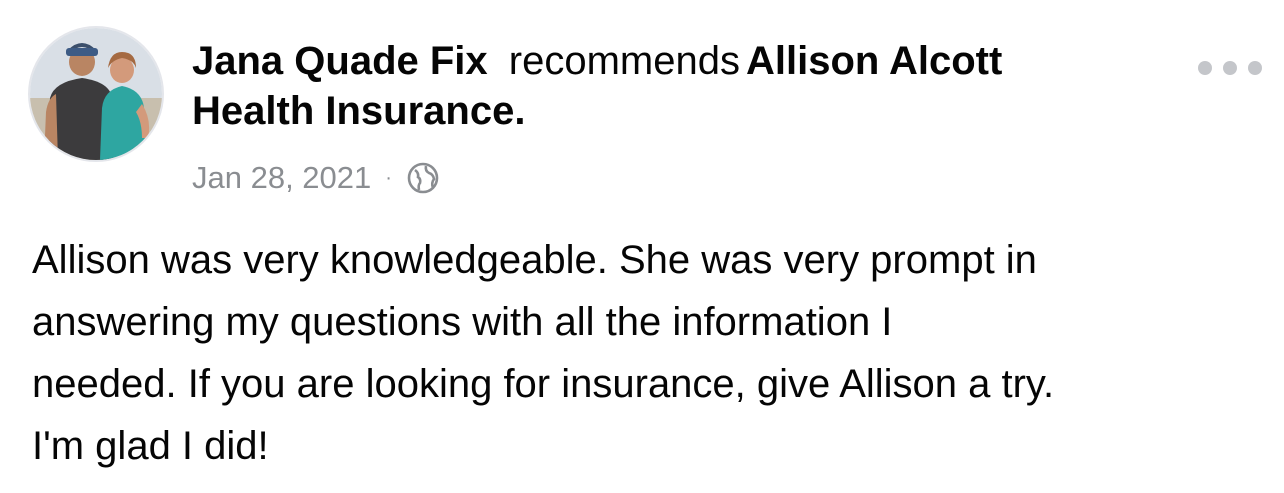 Image resolution: width=1284 pixels, height=493 pixels. I want to click on more-options-button, so click(1230, 68).